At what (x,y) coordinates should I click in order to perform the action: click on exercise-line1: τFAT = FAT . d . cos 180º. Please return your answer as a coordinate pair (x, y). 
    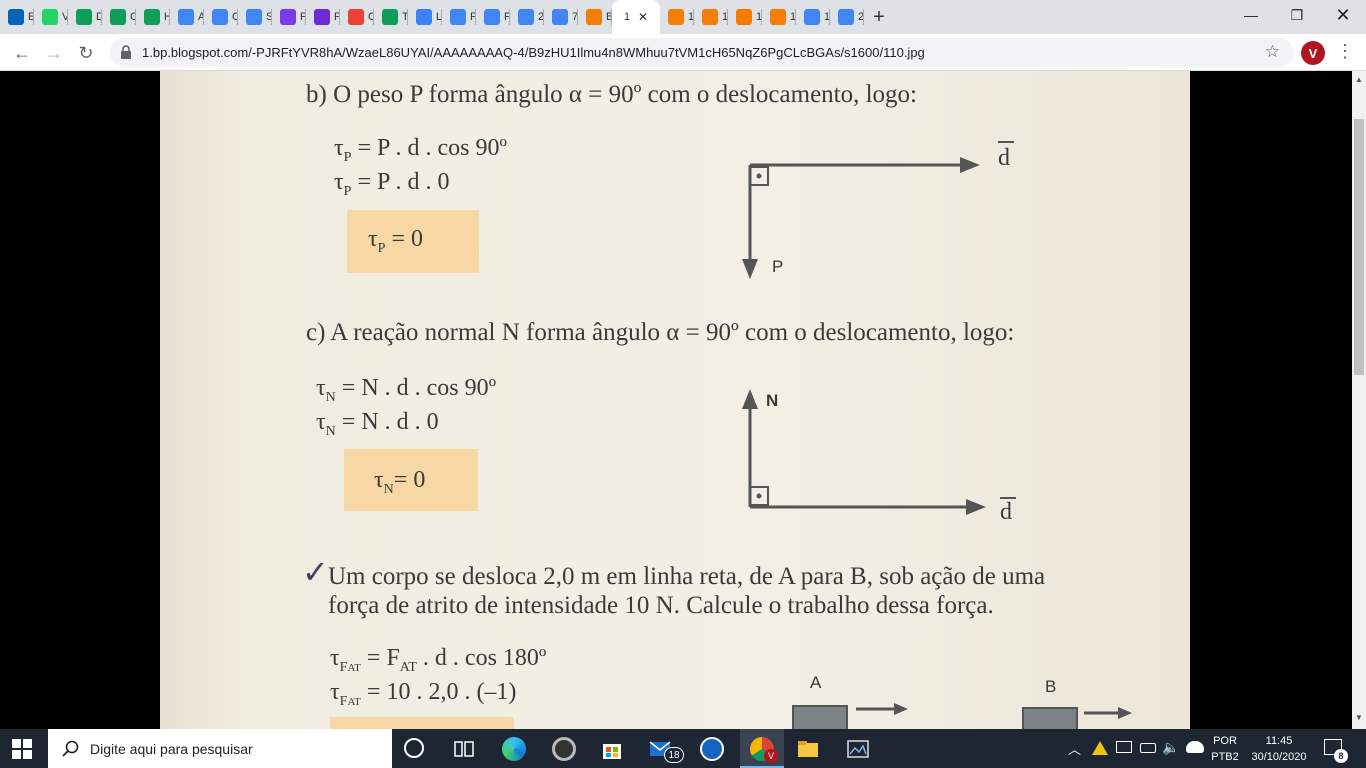
    Looking at the image, I should click on (438, 660).